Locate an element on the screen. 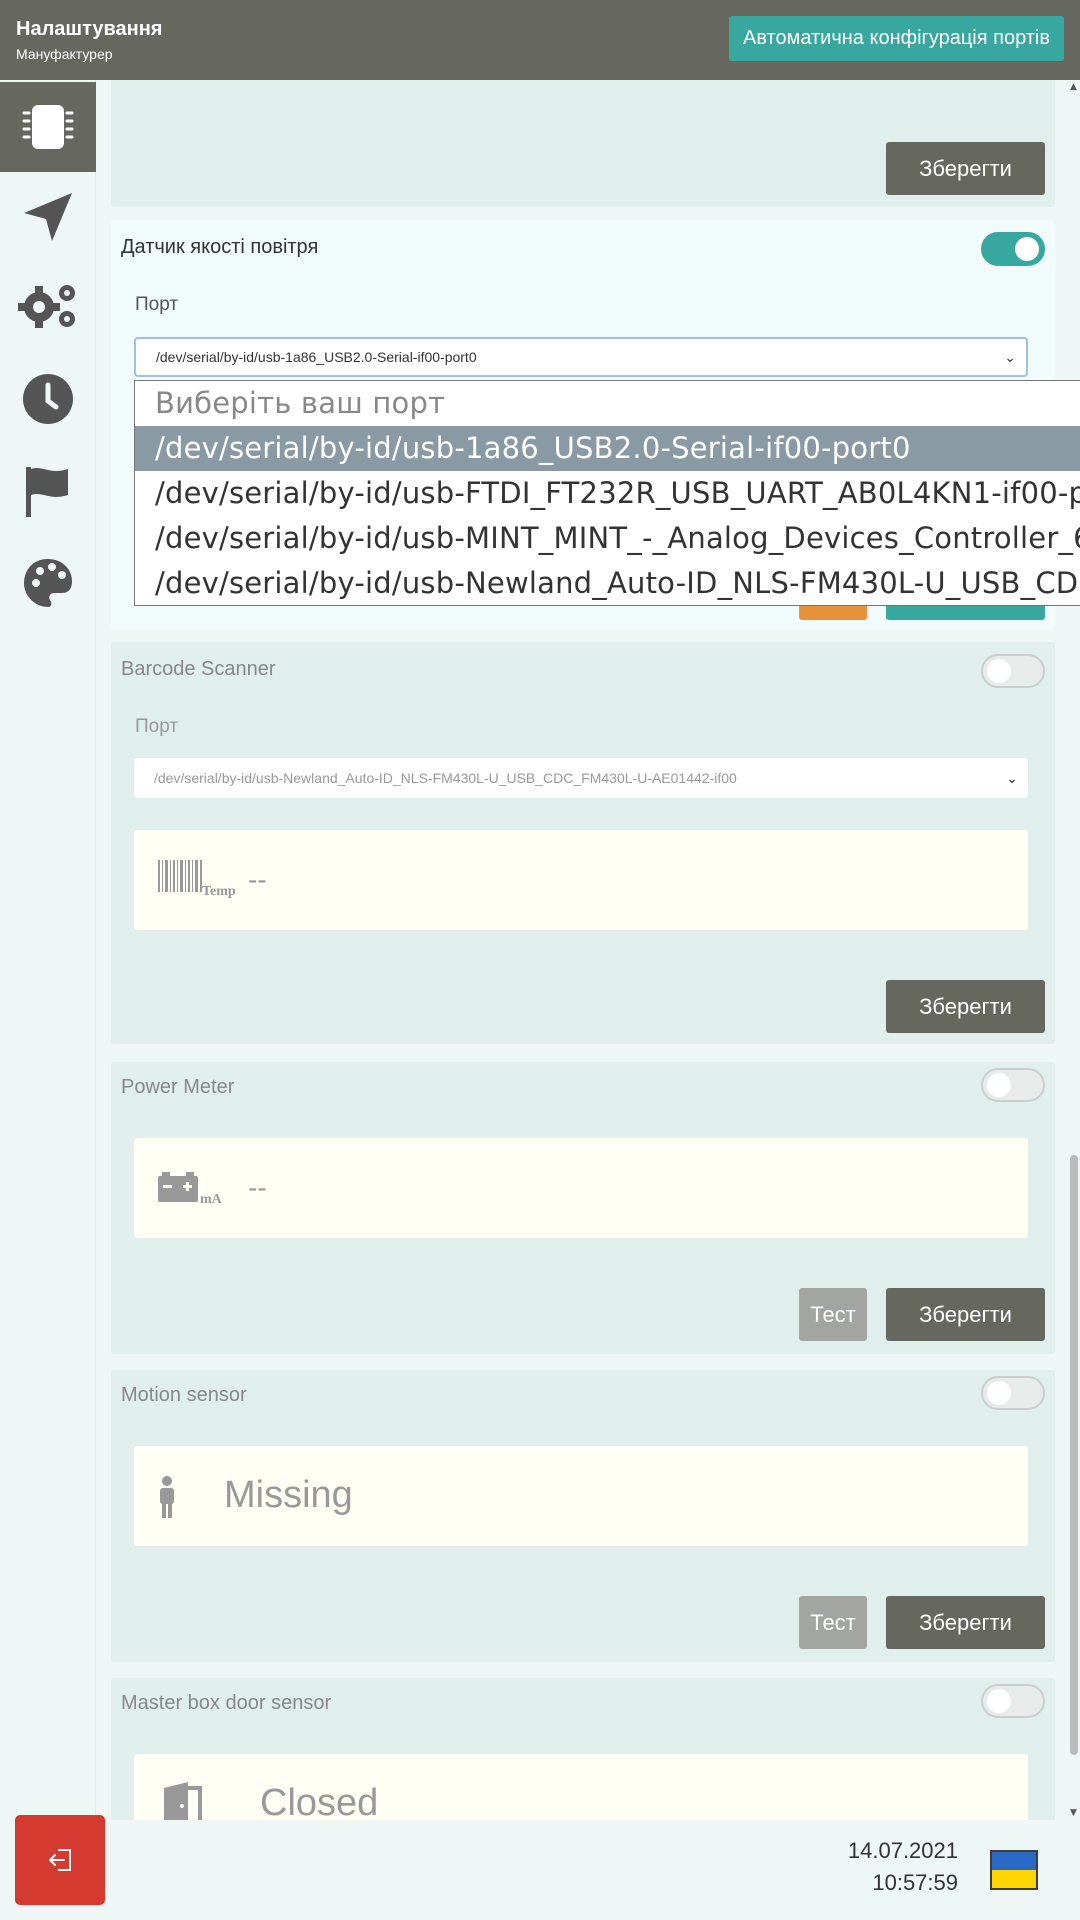 The height and width of the screenshot is (1920, 1080). logout-button is located at coordinates (60, 1860).